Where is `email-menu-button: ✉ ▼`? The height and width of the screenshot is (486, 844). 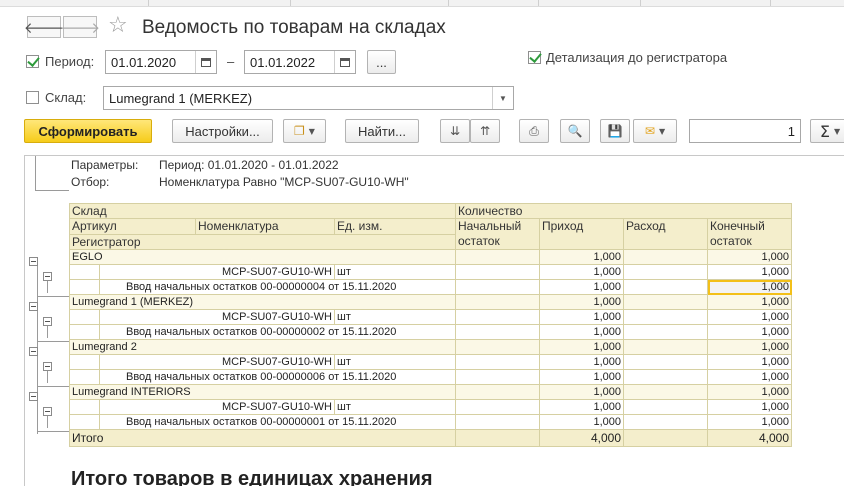
email-menu-button: ✉ ▼ is located at coordinates (655, 131).